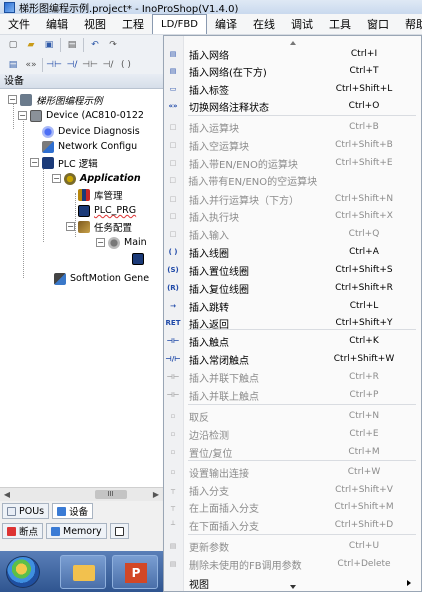 The image size is (422, 592). I want to click on save-icon: ▣, so click(49, 45).